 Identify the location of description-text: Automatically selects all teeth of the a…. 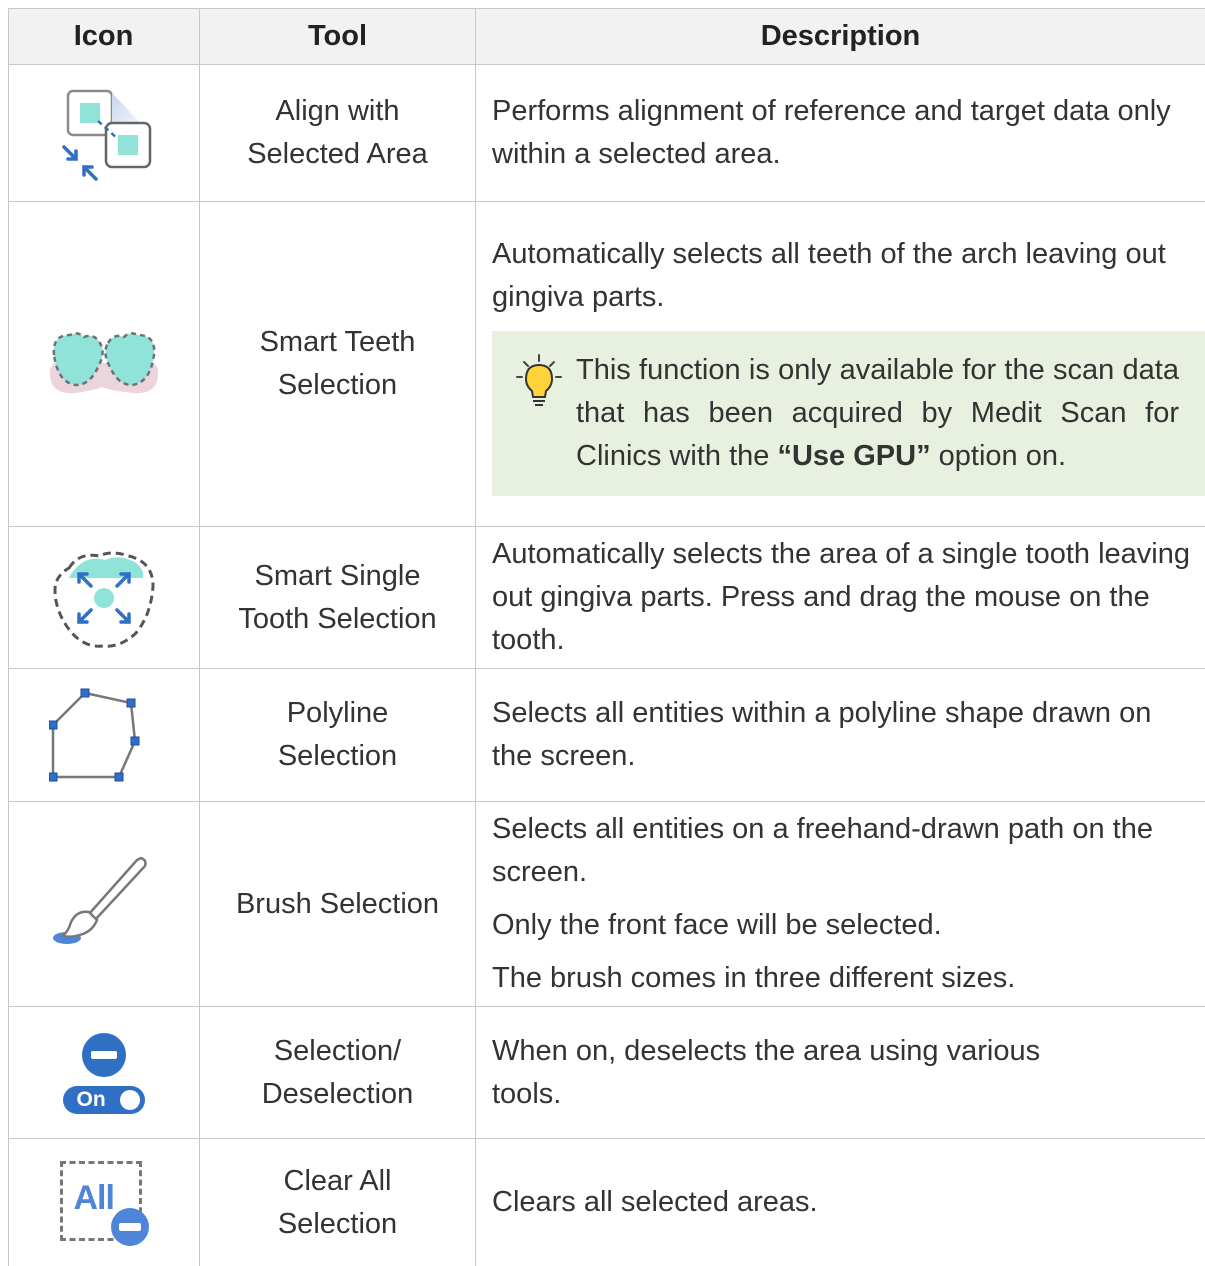
(829, 275).